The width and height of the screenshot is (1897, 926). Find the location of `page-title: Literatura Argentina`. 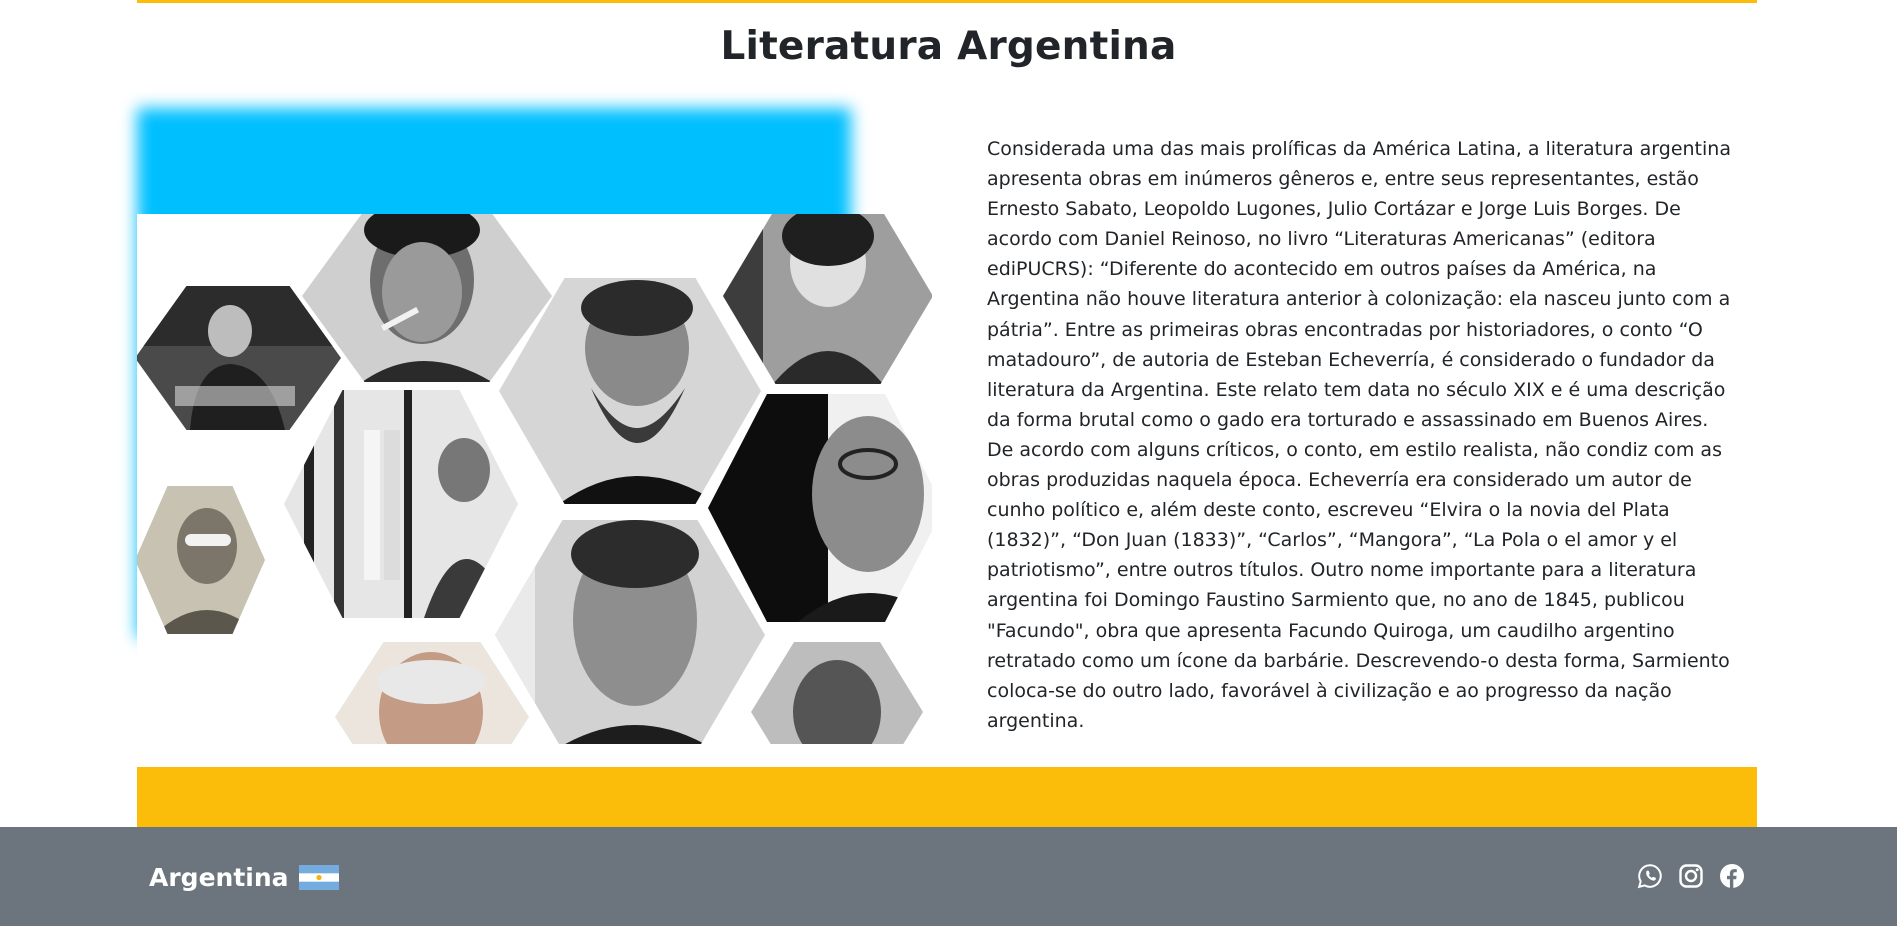

page-title: Literatura Argentina is located at coordinates (948, 46).